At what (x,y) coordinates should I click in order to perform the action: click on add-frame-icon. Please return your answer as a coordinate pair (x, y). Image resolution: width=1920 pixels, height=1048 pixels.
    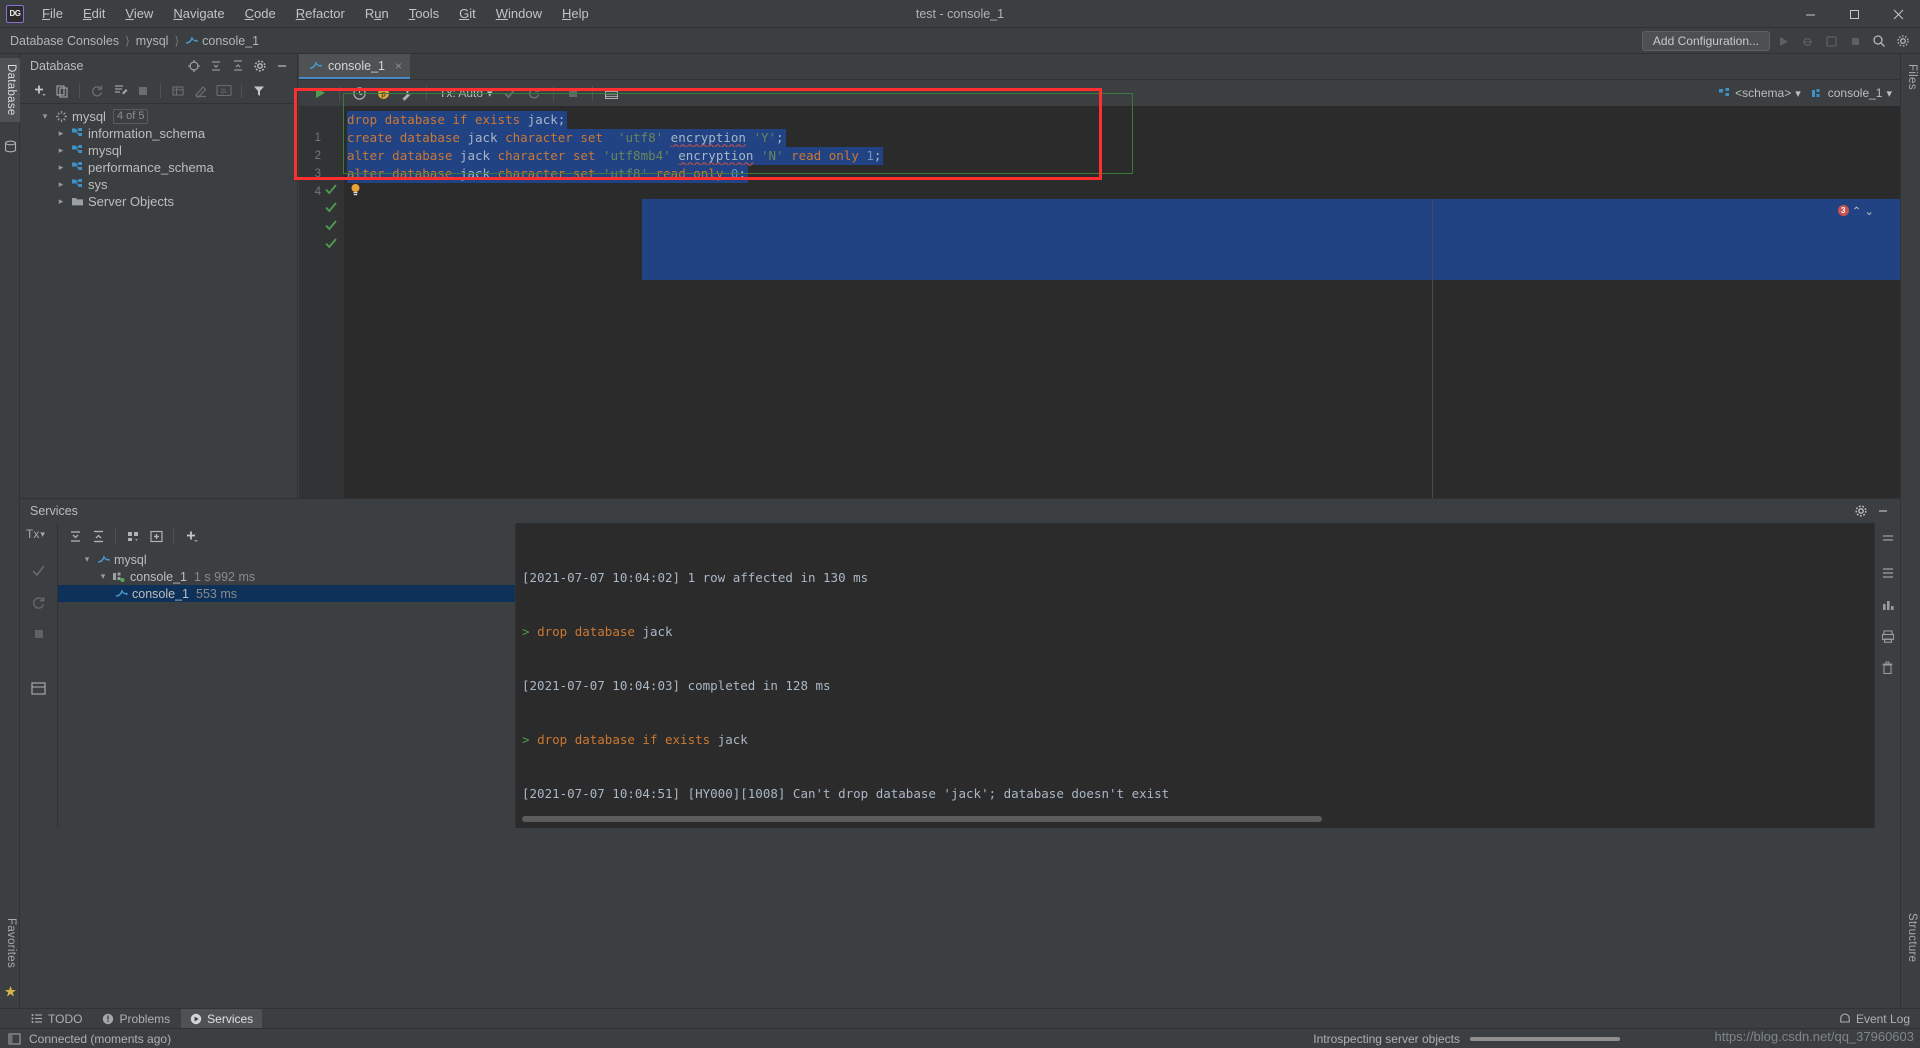
    Looking at the image, I should click on (156, 536).